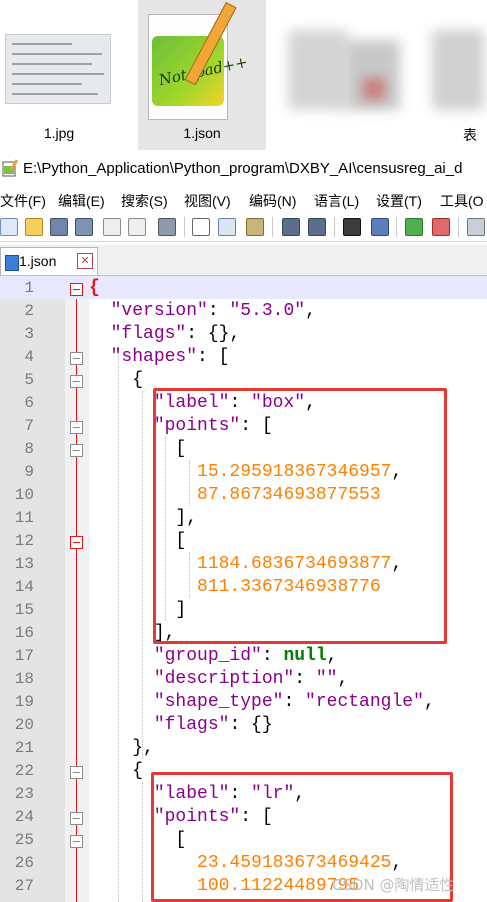 Image resolution: width=487 pixels, height=902 pixels. I want to click on watermark: CSDN @陶情适性, so click(393, 885).